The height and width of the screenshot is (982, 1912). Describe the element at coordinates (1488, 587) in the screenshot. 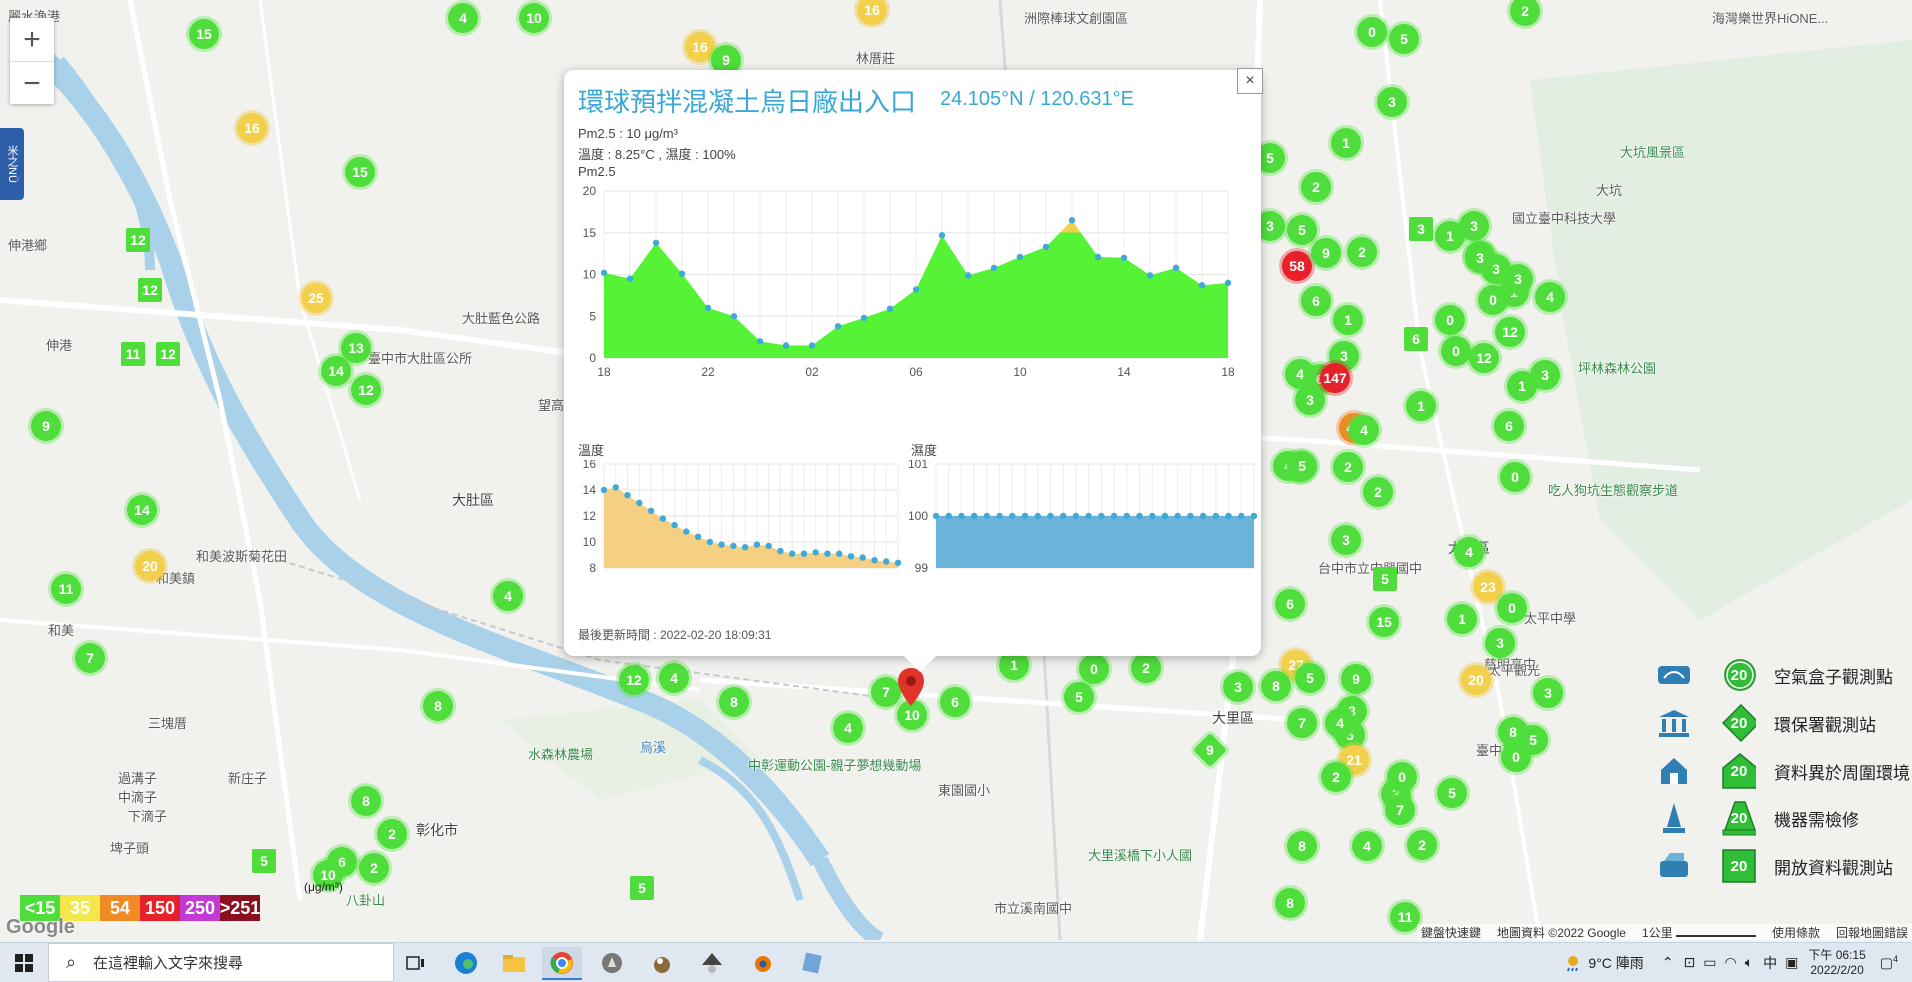

I see `station-marker: 23` at that location.